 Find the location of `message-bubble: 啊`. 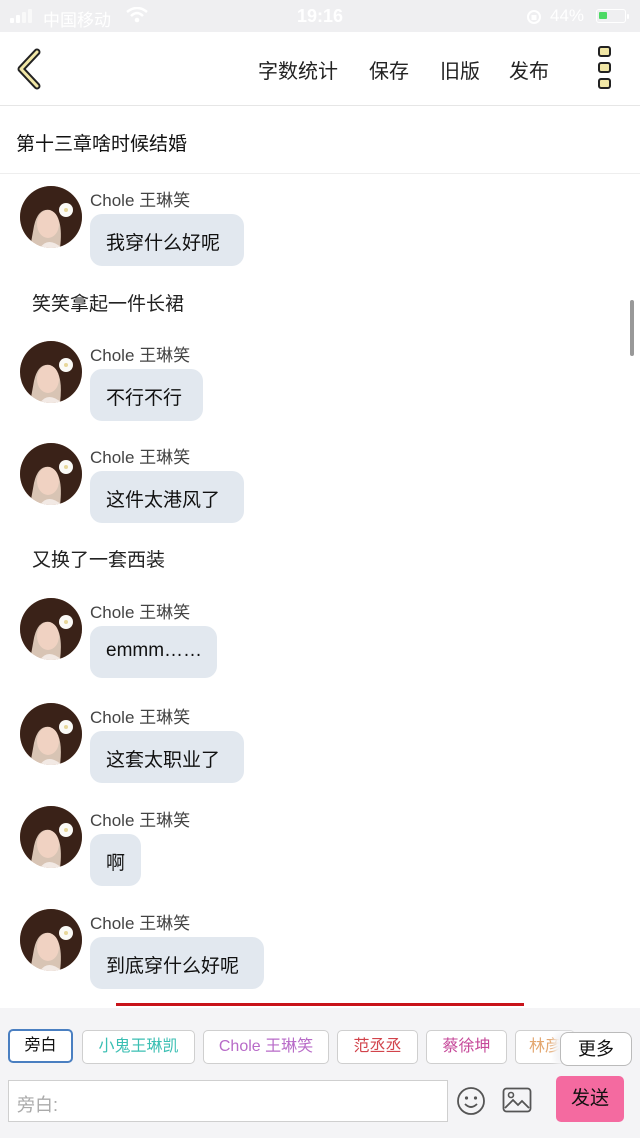

message-bubble: 啊 is located at coordinates (115, 860).